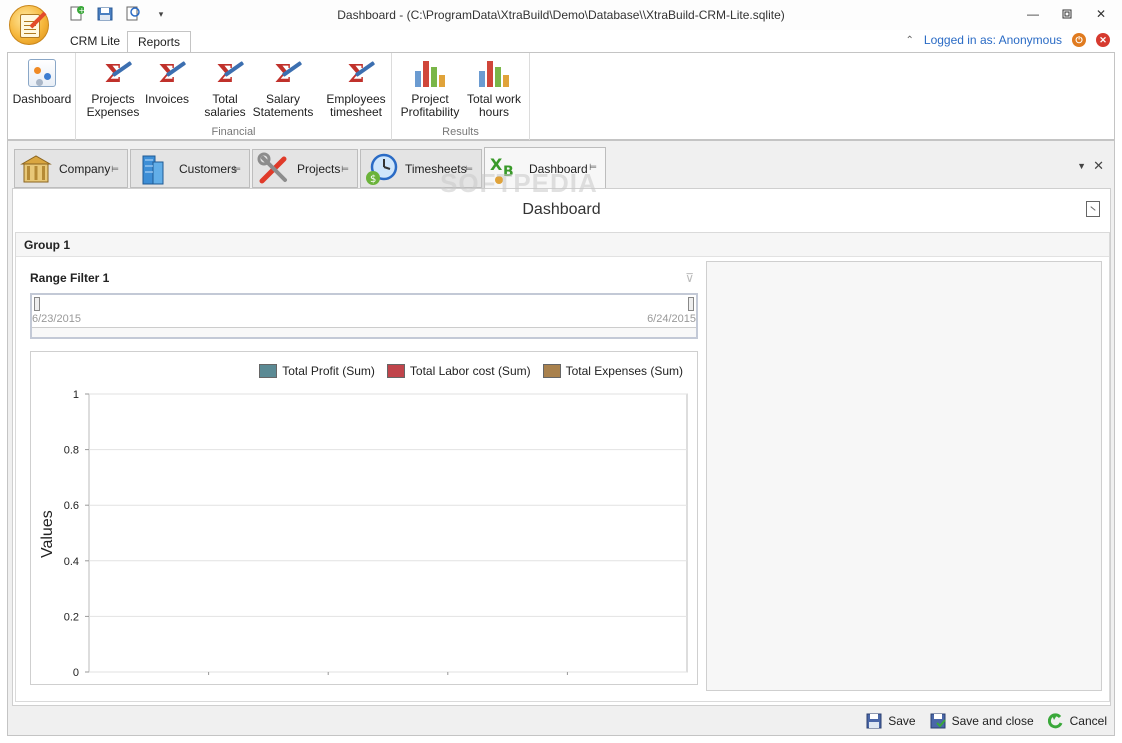 The height and width of the screenshot is (743, 1122). What do you see at coordinates (76, 395) in the screenshot?
I see `y-tick-label: 1` at bounding box center [76, 395].